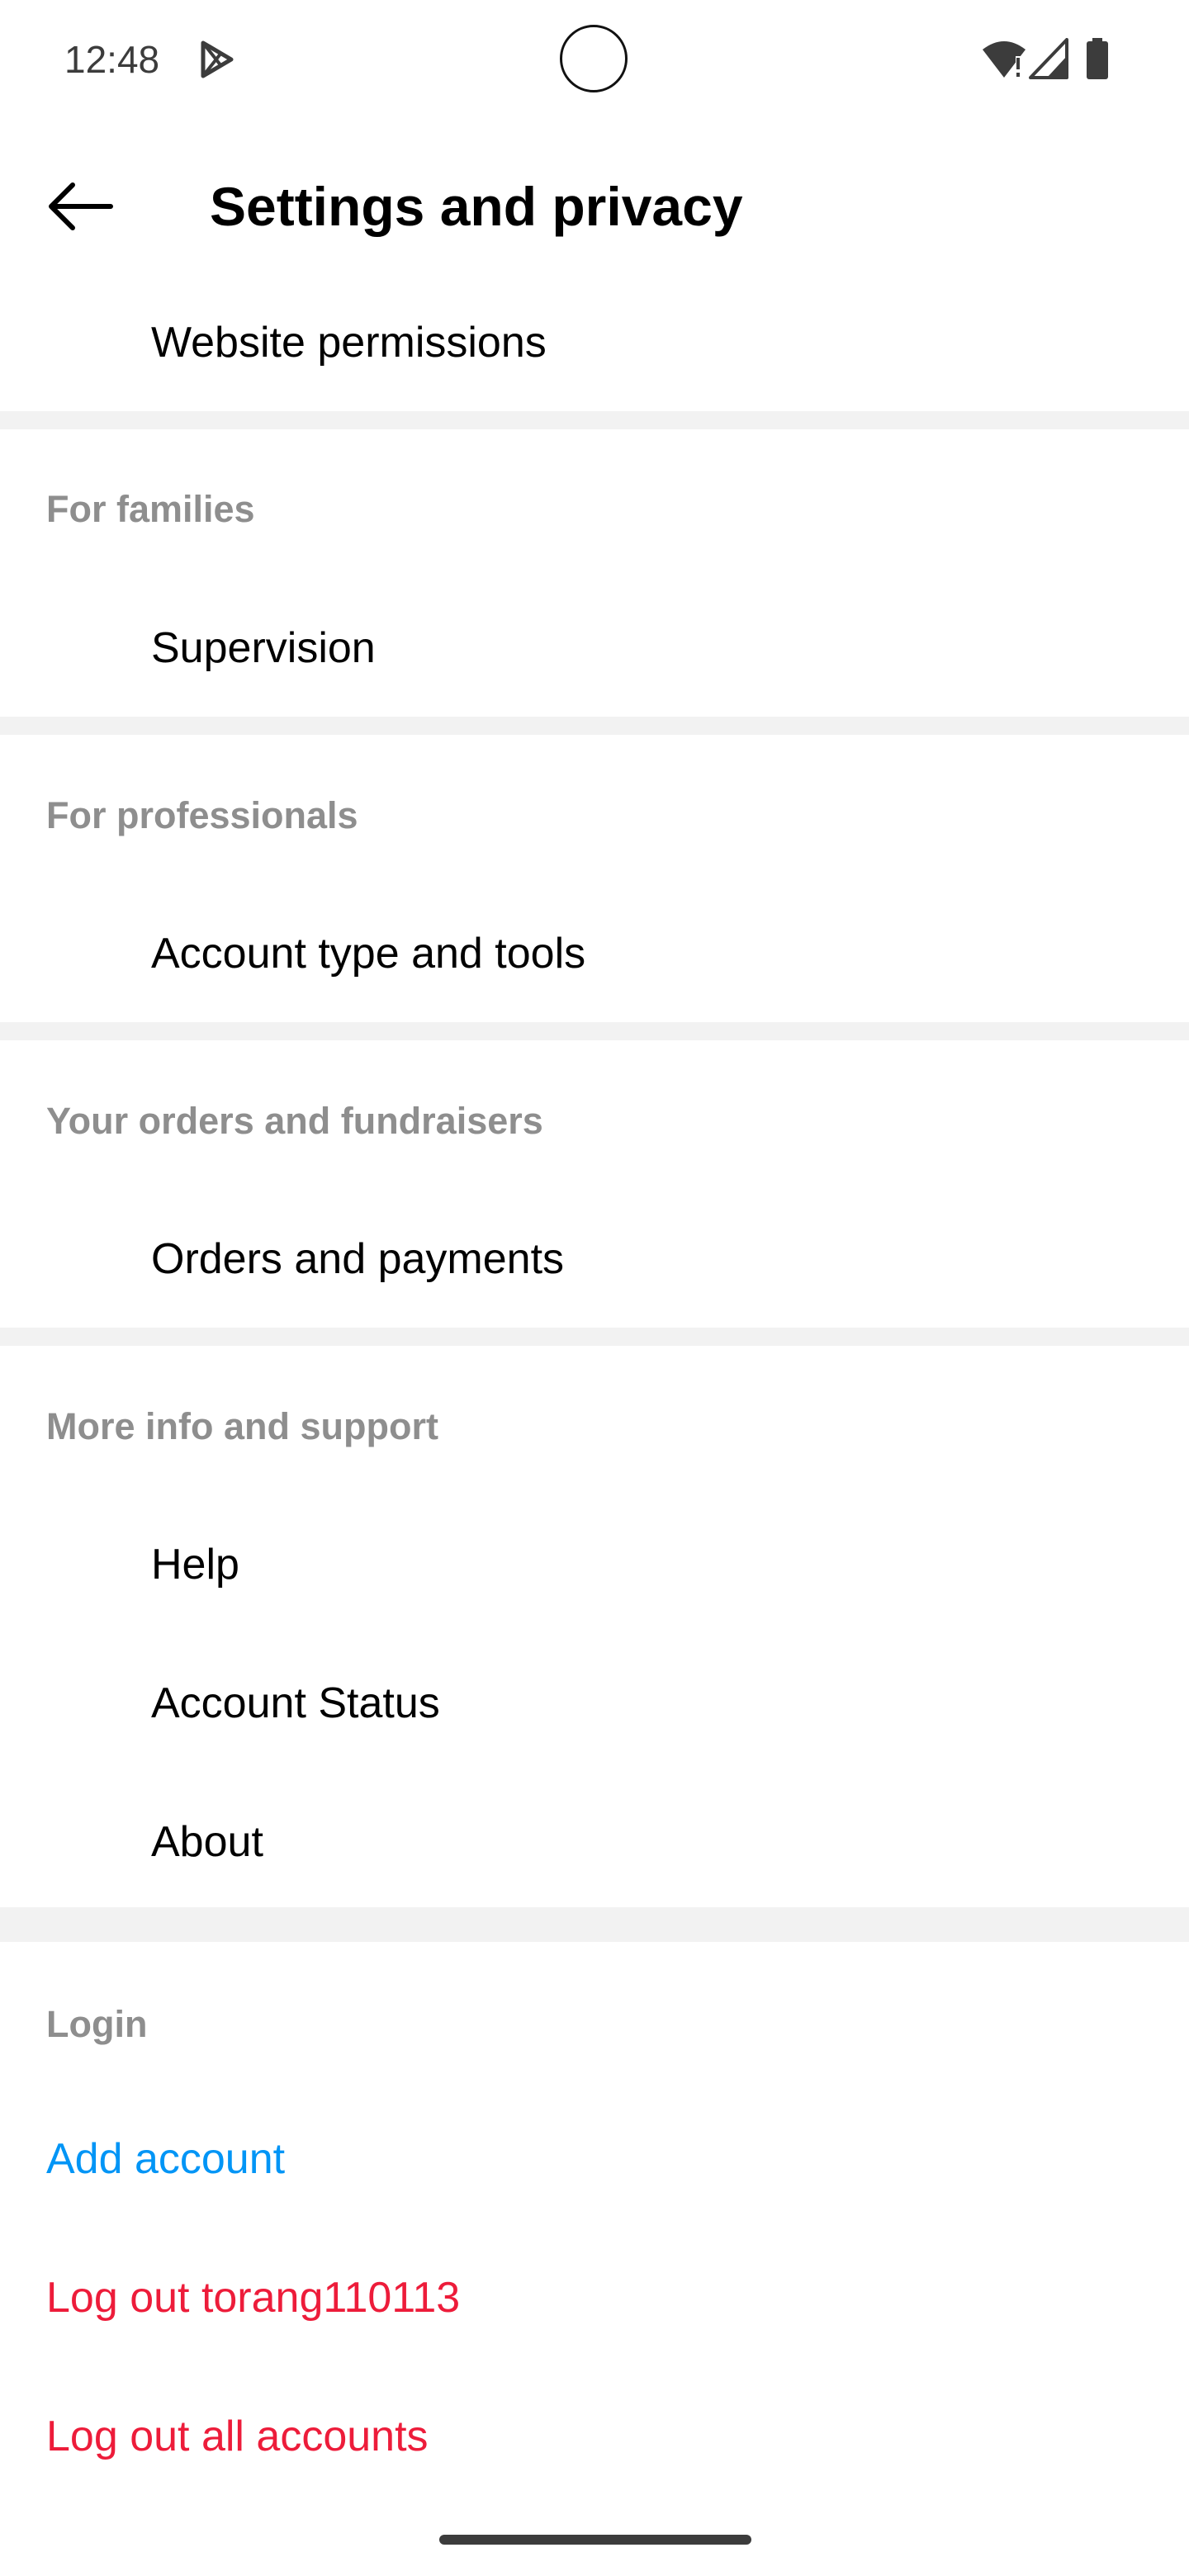 The width and height of the screenshot is (1189, 2576). Describe the element at coordinates (263, 648) in the screenshot. I see `supervision-label: Supervision` at that location.